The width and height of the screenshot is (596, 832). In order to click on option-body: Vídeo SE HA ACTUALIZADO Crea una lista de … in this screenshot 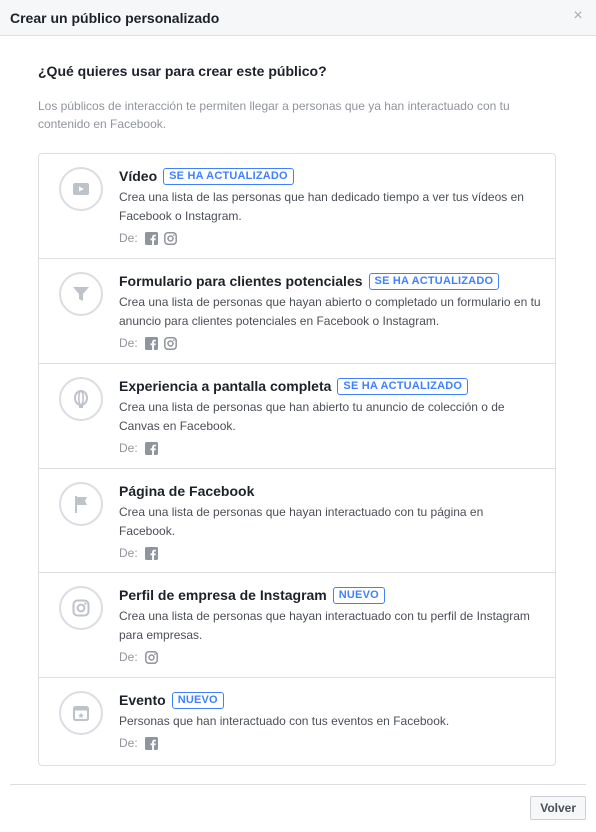, I will do `click(330, 212)`.